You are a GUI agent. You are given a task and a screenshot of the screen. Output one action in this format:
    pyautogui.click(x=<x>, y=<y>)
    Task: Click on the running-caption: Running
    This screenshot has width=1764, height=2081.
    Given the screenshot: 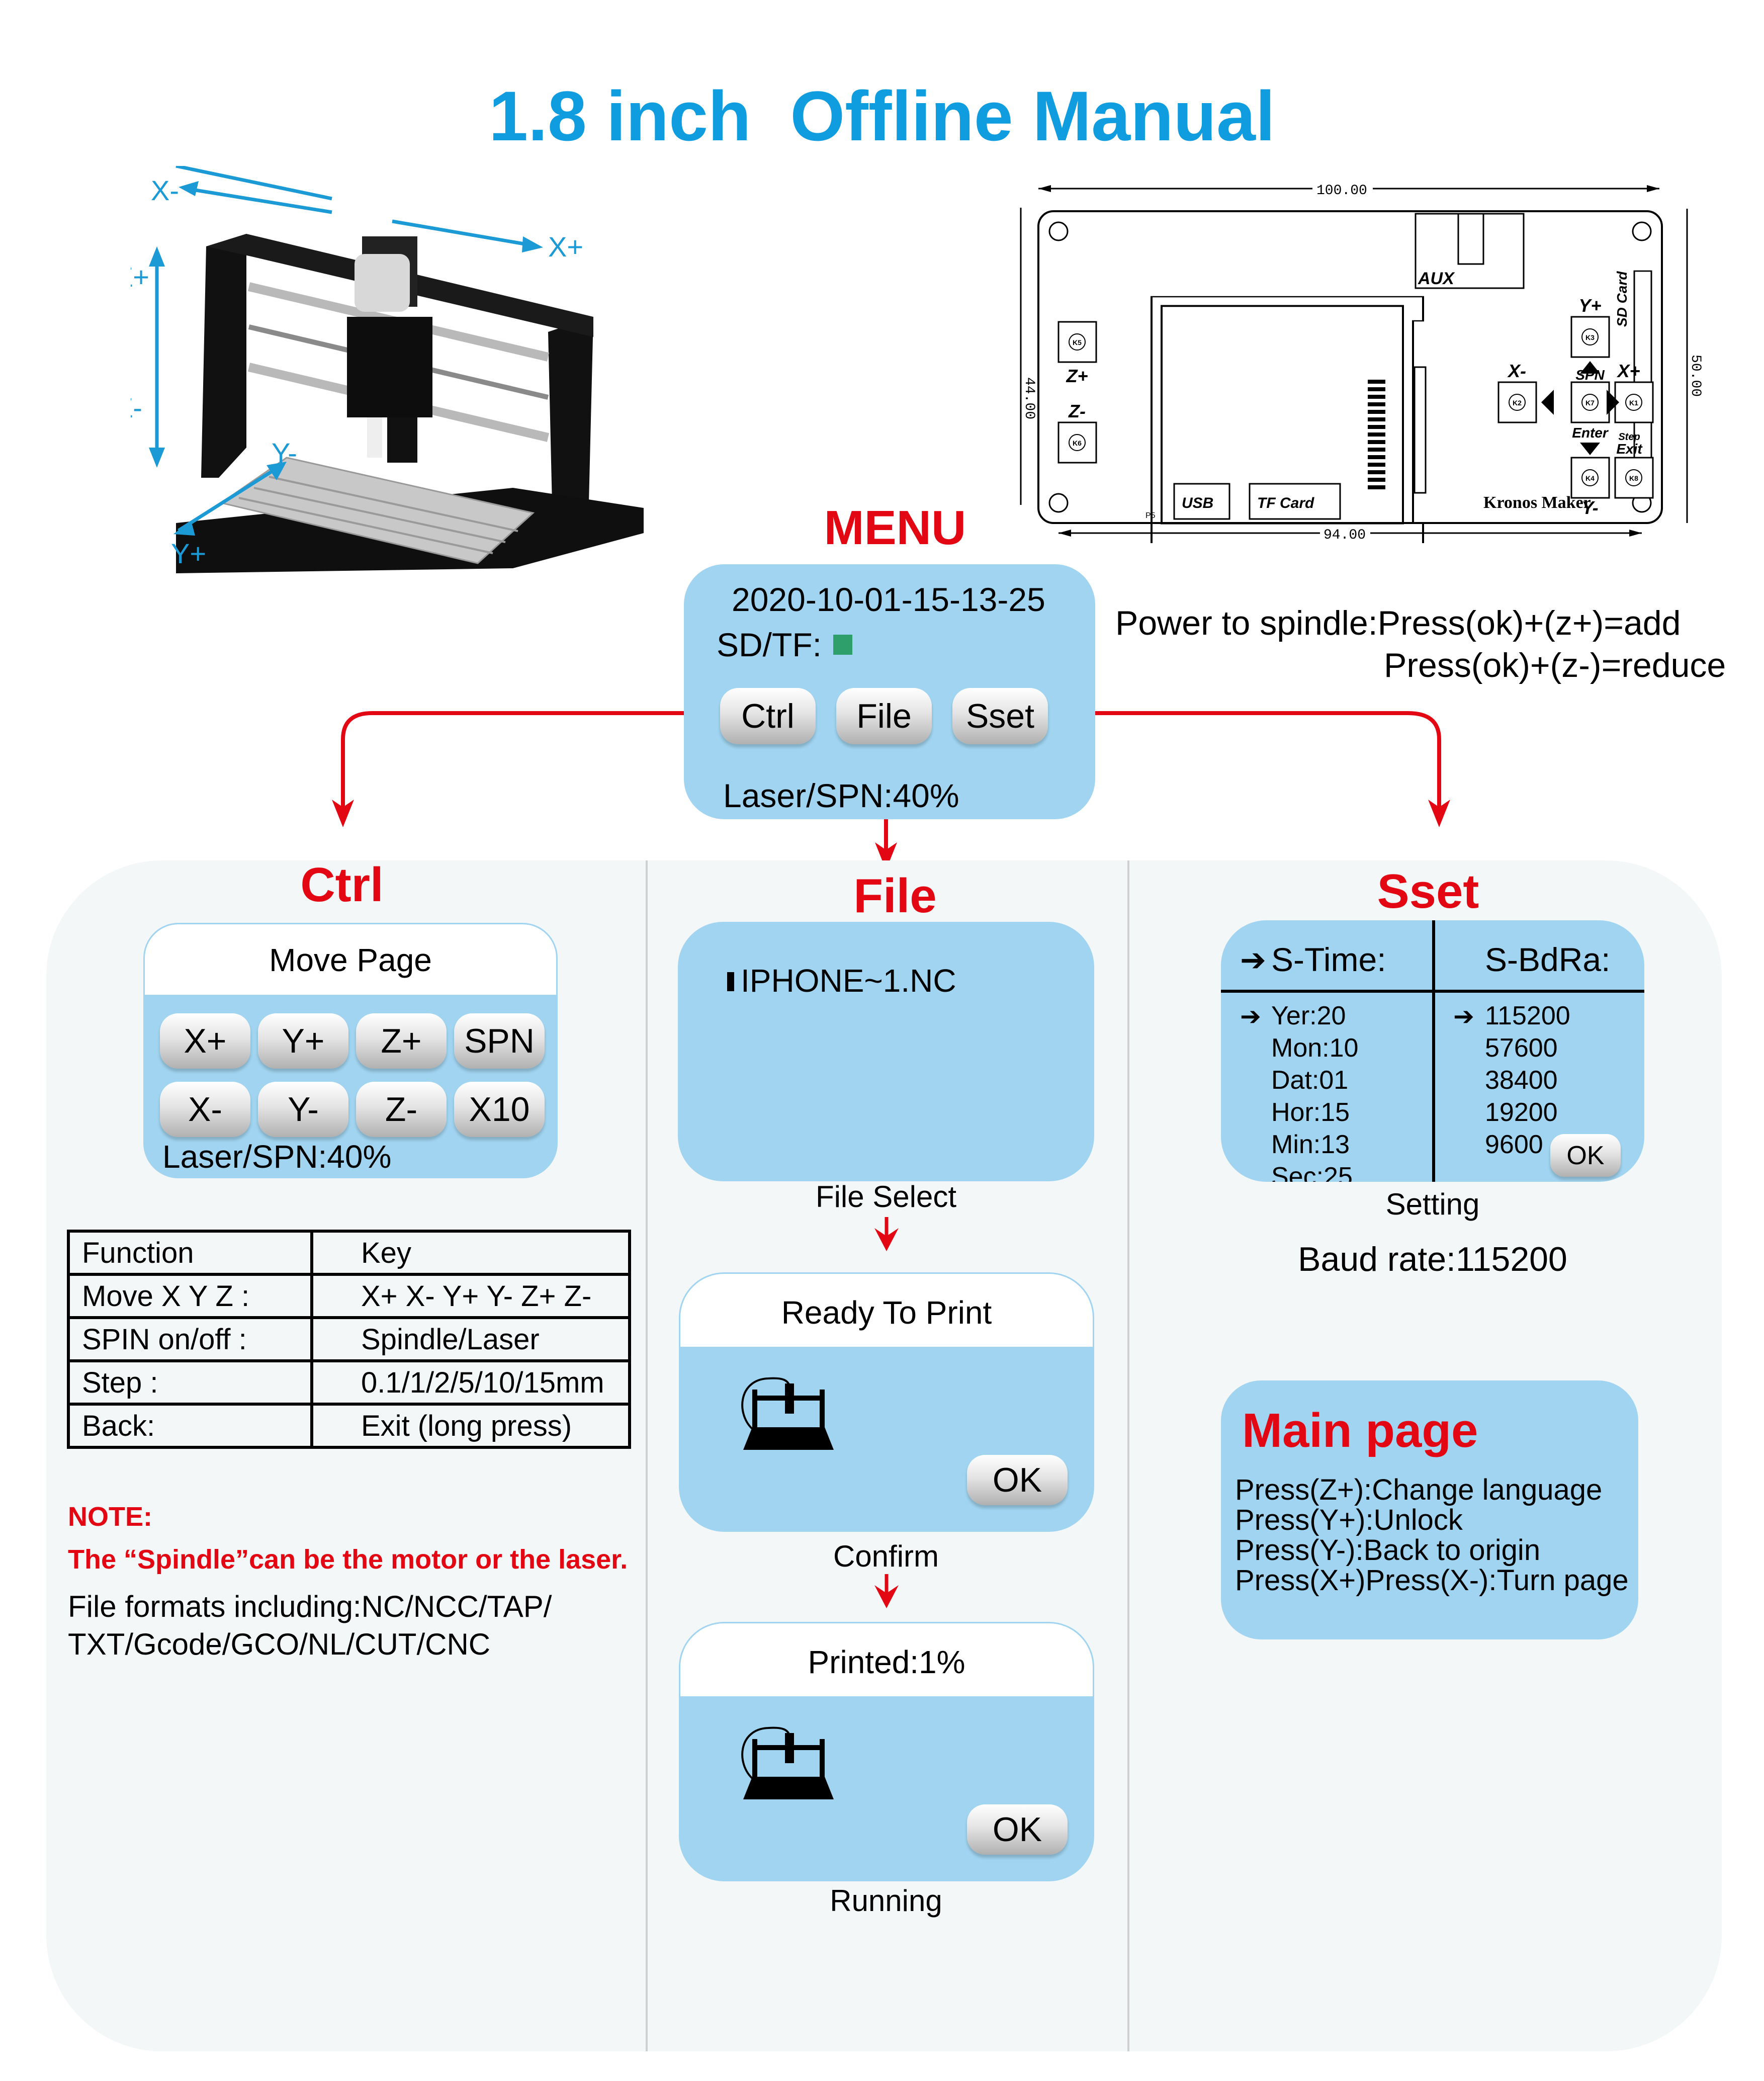 What is the action you would take?
    pyautogui.click(x=886, y=1901)
    